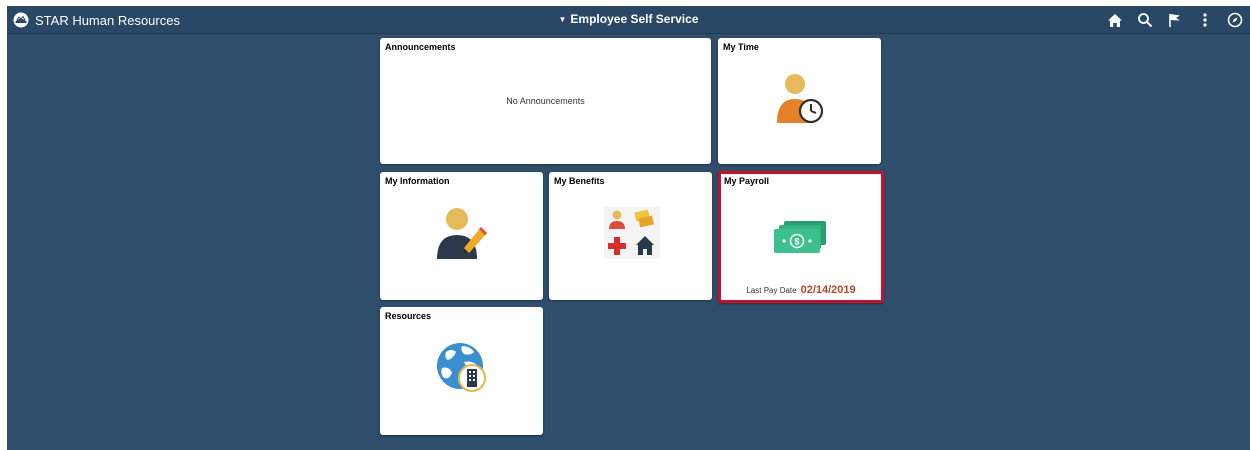  I want to click on flag-icon, so click(1175, 20).